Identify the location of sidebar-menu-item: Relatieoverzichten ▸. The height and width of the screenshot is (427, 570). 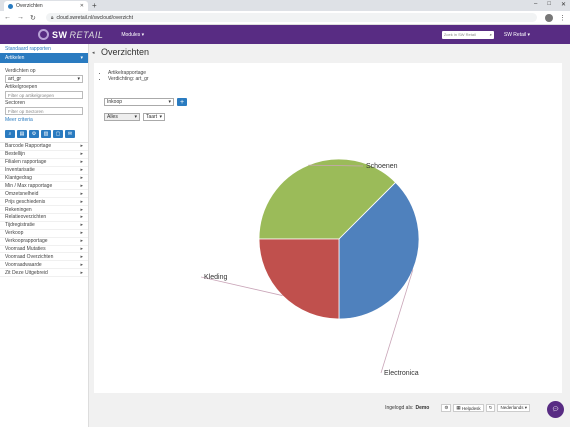
(44, 218).